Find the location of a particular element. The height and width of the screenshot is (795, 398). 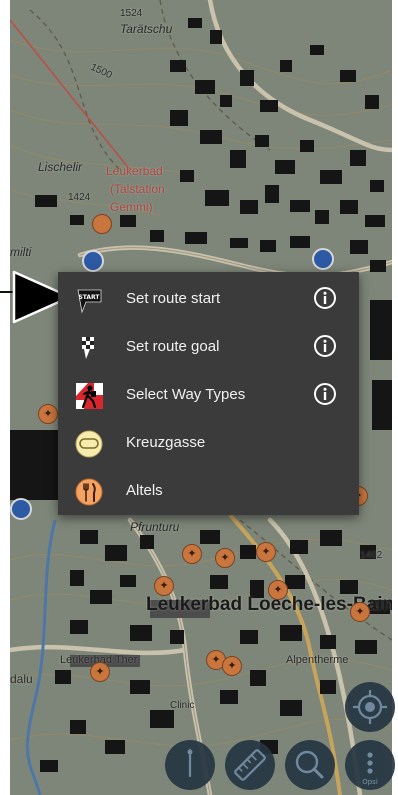

checkered-flag-icon is located at coordinates (88, 348).